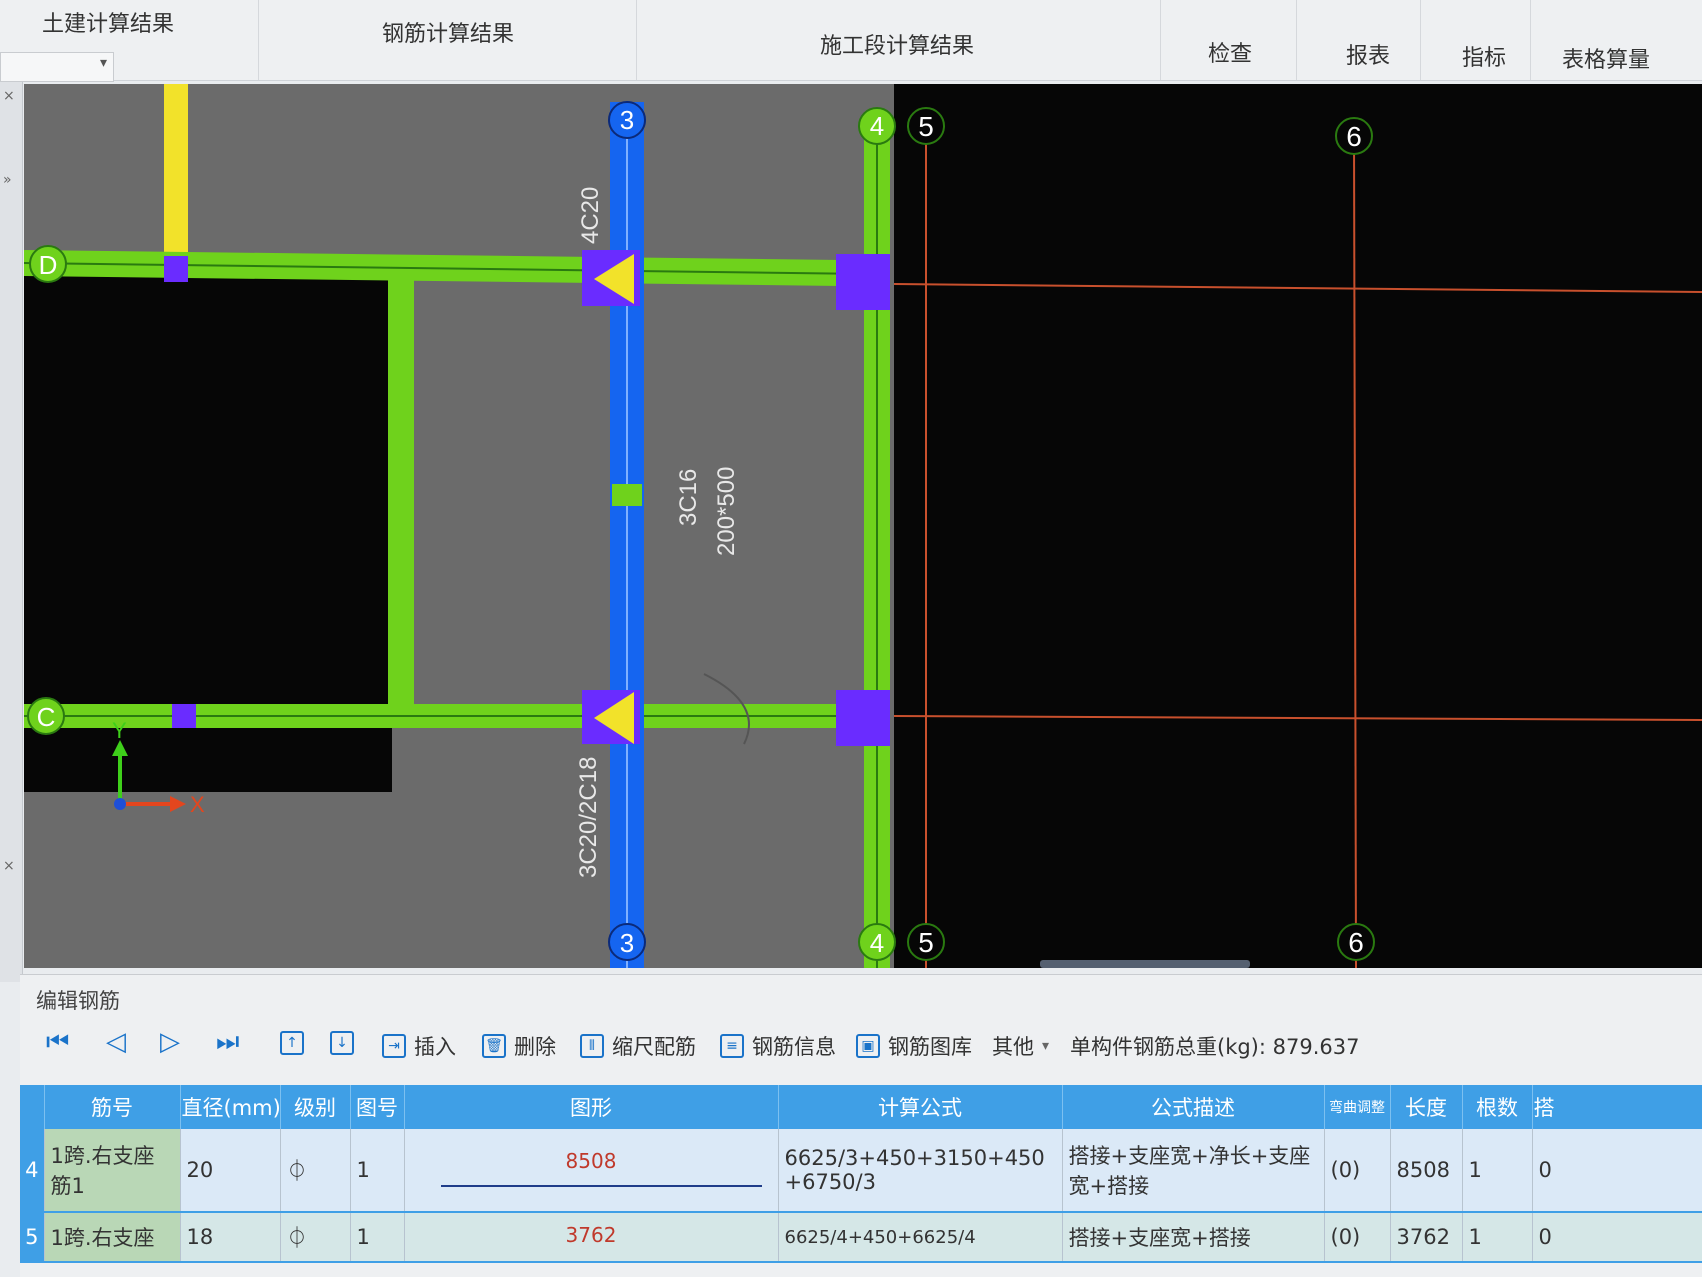 This screenshot has width=1702, height=1277. Describe the element at coordinates (32, 1171) in the screenshot. I see `row-number: 4` at that location.